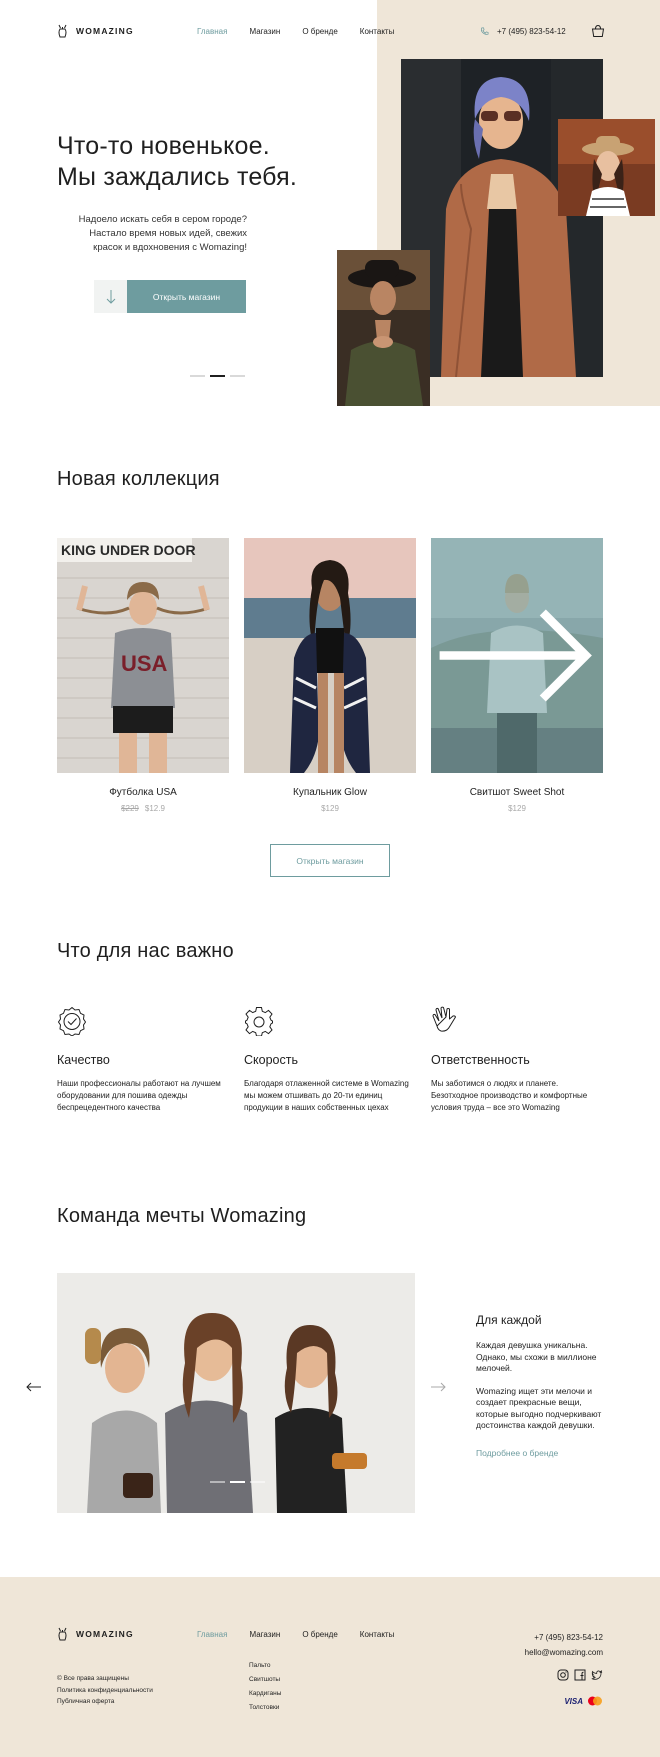  I want to click on nav-link-shop: Магазин, so click(264, 31).